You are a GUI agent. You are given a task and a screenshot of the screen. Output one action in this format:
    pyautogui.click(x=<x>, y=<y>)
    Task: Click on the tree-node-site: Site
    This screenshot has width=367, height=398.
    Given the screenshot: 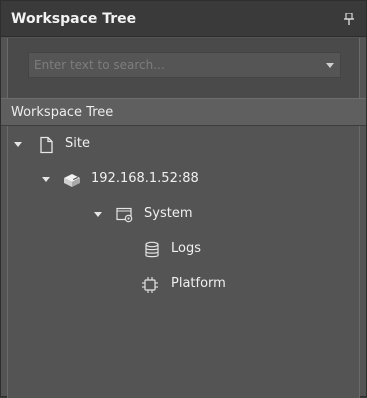 What is the action you would take?
    pyautogui.click(x=68, y=145)
    